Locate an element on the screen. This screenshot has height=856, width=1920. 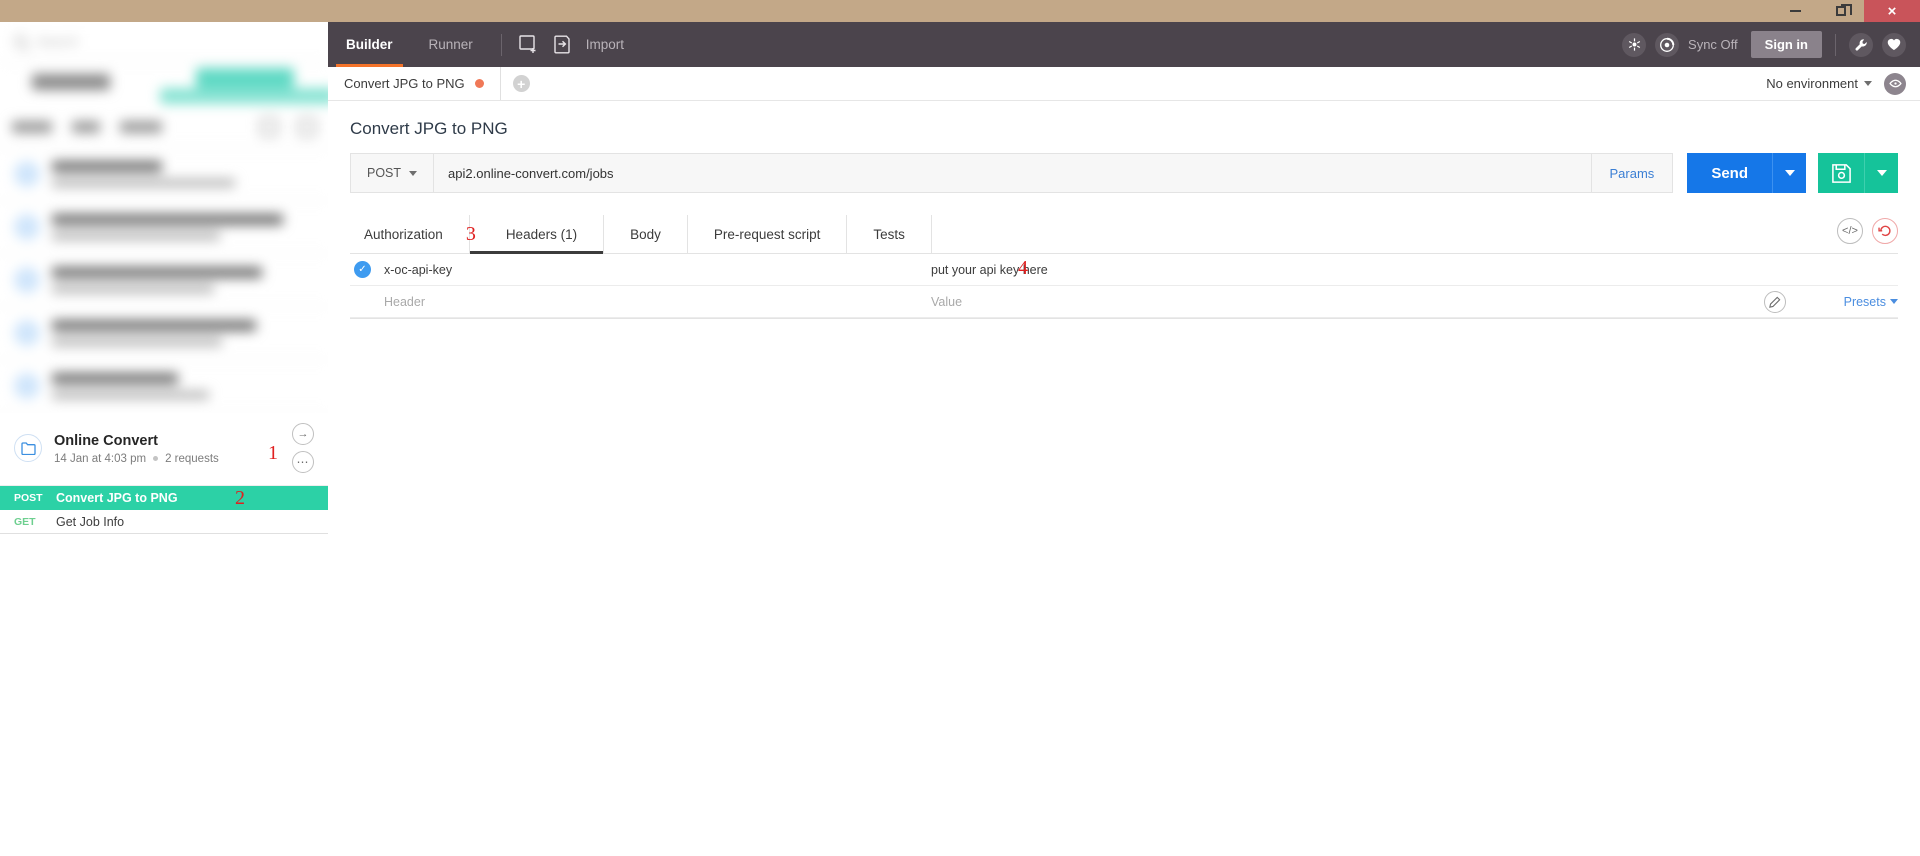
window-close-button: × is located at coordinates (1892, 11).